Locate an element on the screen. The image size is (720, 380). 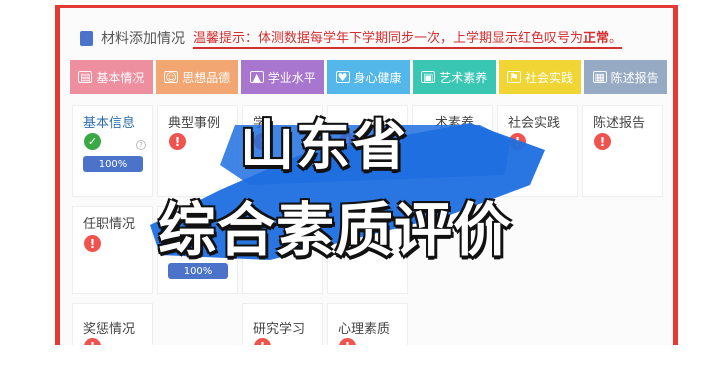
card-label: 研究学习 is located at coordinates (279, 329).